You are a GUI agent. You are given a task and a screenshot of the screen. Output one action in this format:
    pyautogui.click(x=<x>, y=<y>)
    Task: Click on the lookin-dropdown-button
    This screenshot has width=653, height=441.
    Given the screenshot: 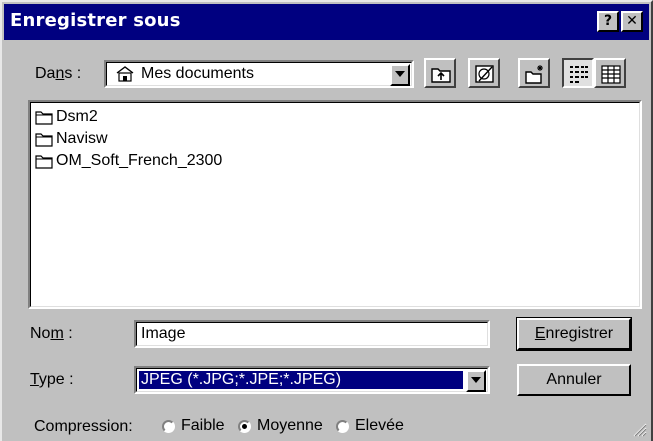 What is the action you would take?
    pyautogui.click(x=400, y=75)
    